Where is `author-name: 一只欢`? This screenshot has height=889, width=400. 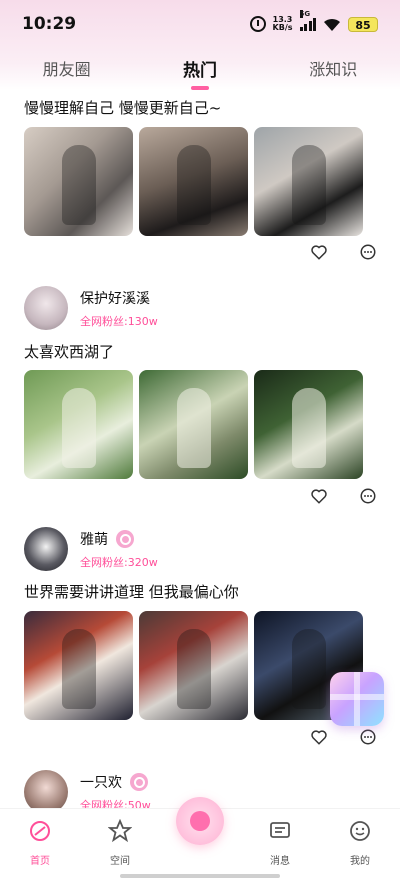 author-name: 一只欢 is located at coordinates (101, 782).